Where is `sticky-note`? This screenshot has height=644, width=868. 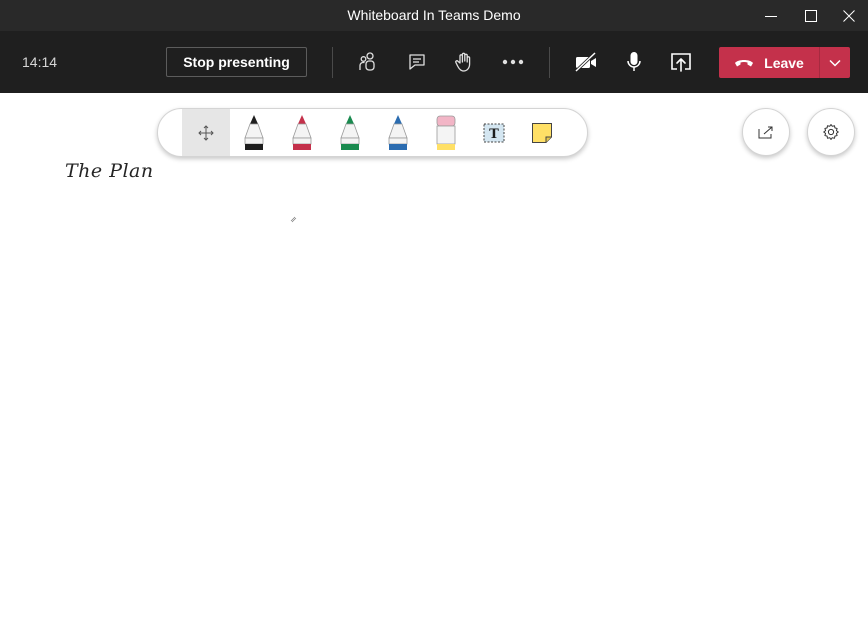 sticky-note is located at coordinates (542, 132).